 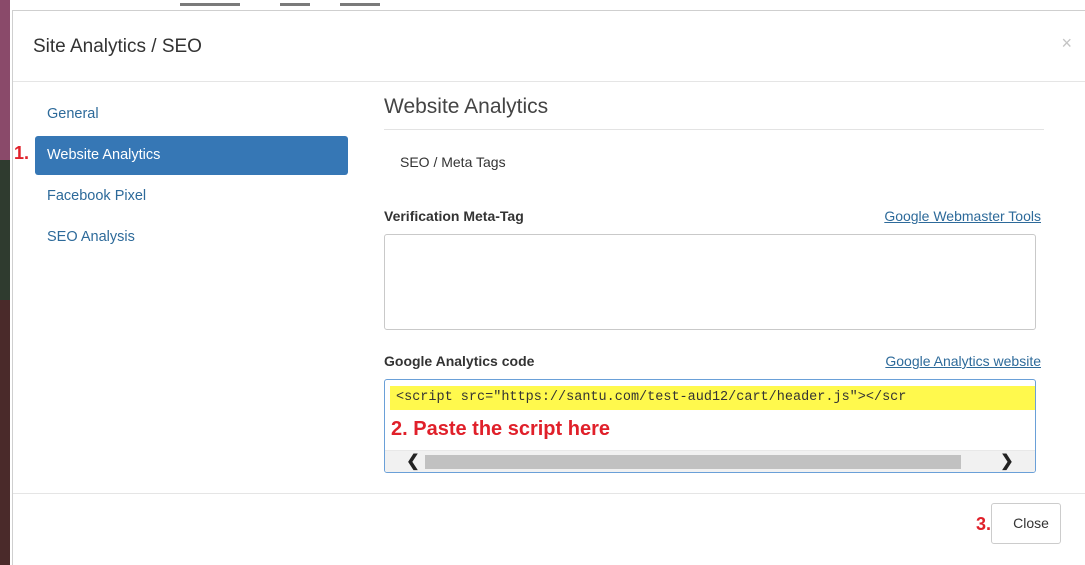 What do you see at coordinates (459, 361) in the screenshot?
I see `analytics-code-label: Google Analytics code` at bounding box center [459, 361].